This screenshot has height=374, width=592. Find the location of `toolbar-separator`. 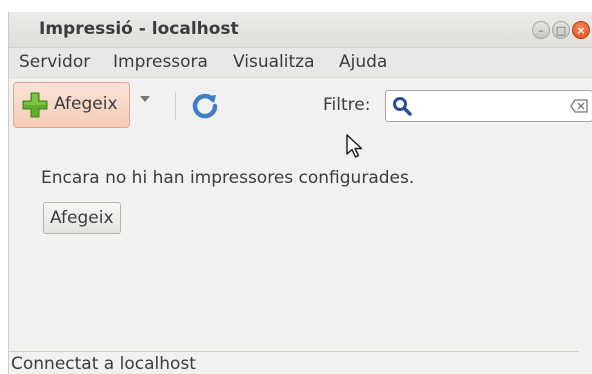

toolbar-separator is located at coordinates (175, 106).